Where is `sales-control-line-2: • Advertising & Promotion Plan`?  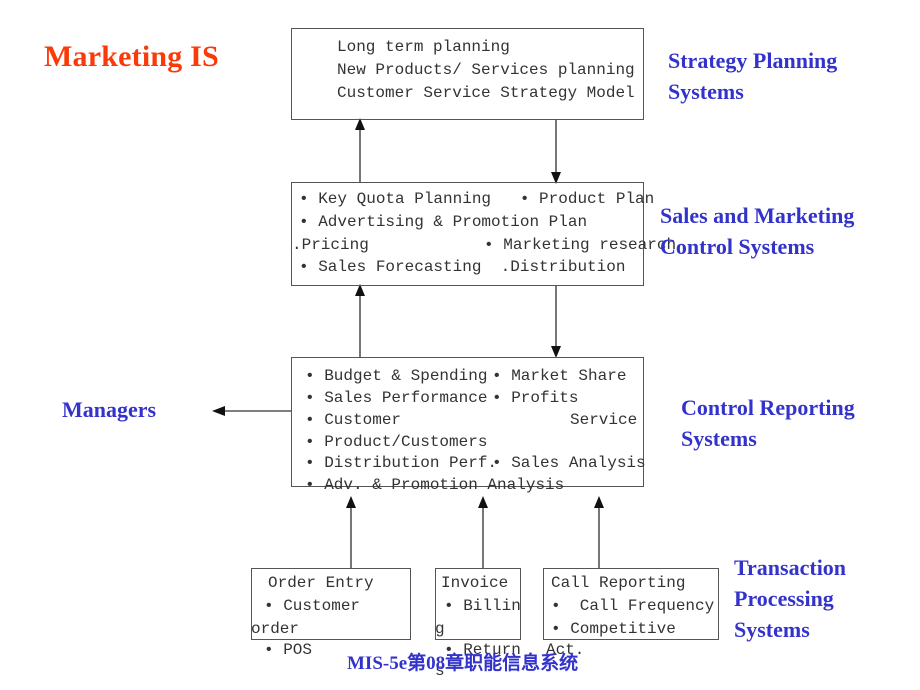 sales-control-line-2: • Advertising & Promotion Plan is located at coordinates (443, 222).